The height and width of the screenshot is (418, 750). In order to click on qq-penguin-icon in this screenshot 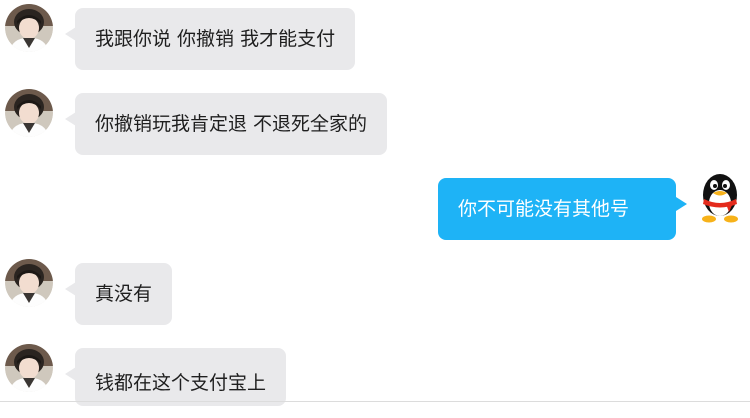, I will do `click(720, 198)`.